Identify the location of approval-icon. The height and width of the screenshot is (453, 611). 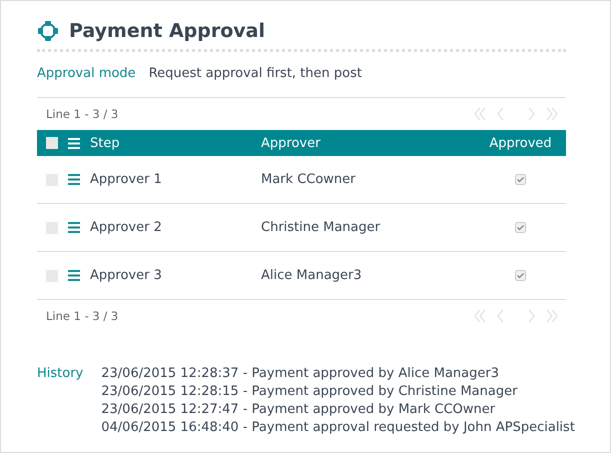
(48, 31).